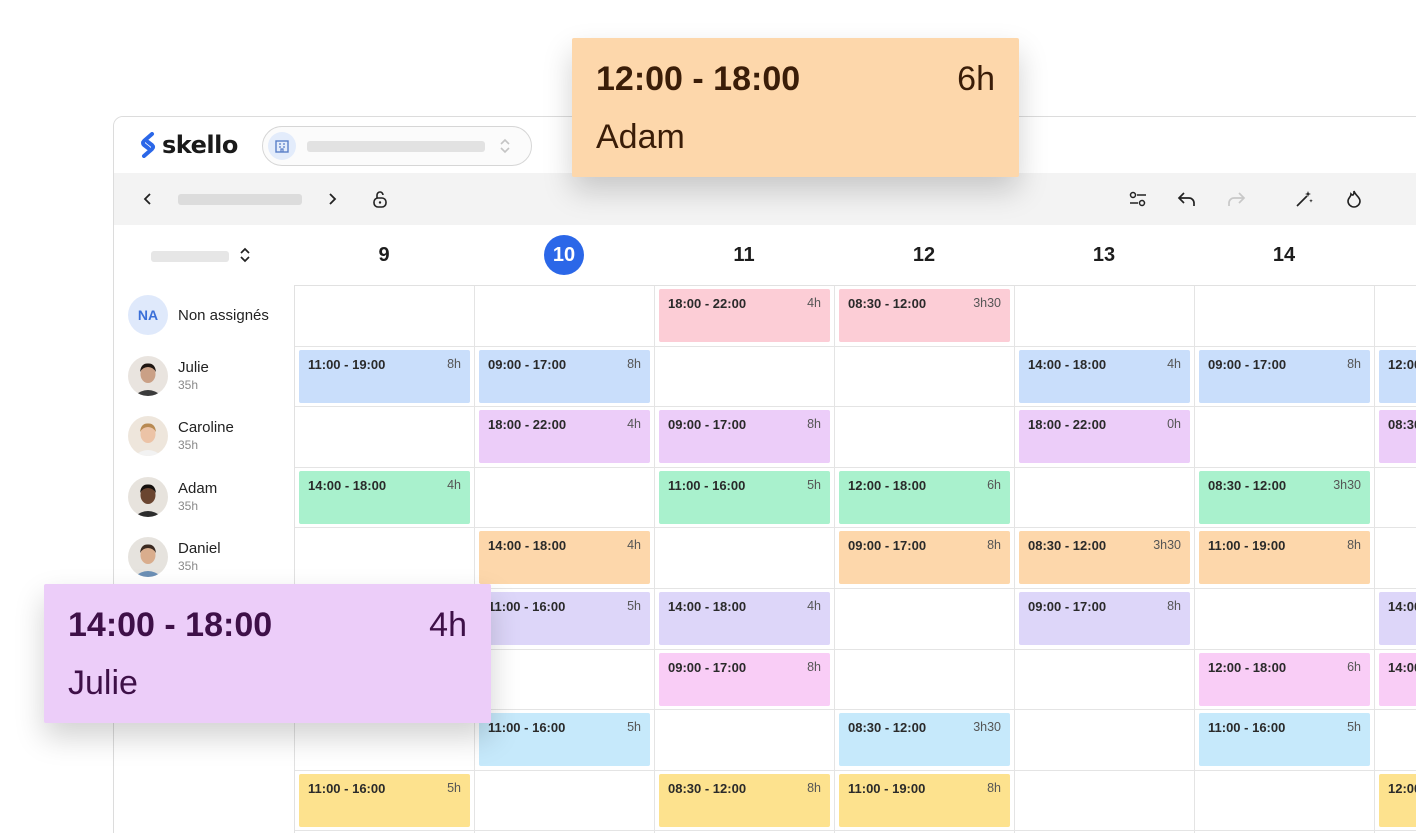 The width and height of the screenshot is (1416, 833). What do you see at coordinates (1067, 364) in the screenshot?
I see `shift-time: 14:00 - 18:00` at bounding box center [1067, 364].